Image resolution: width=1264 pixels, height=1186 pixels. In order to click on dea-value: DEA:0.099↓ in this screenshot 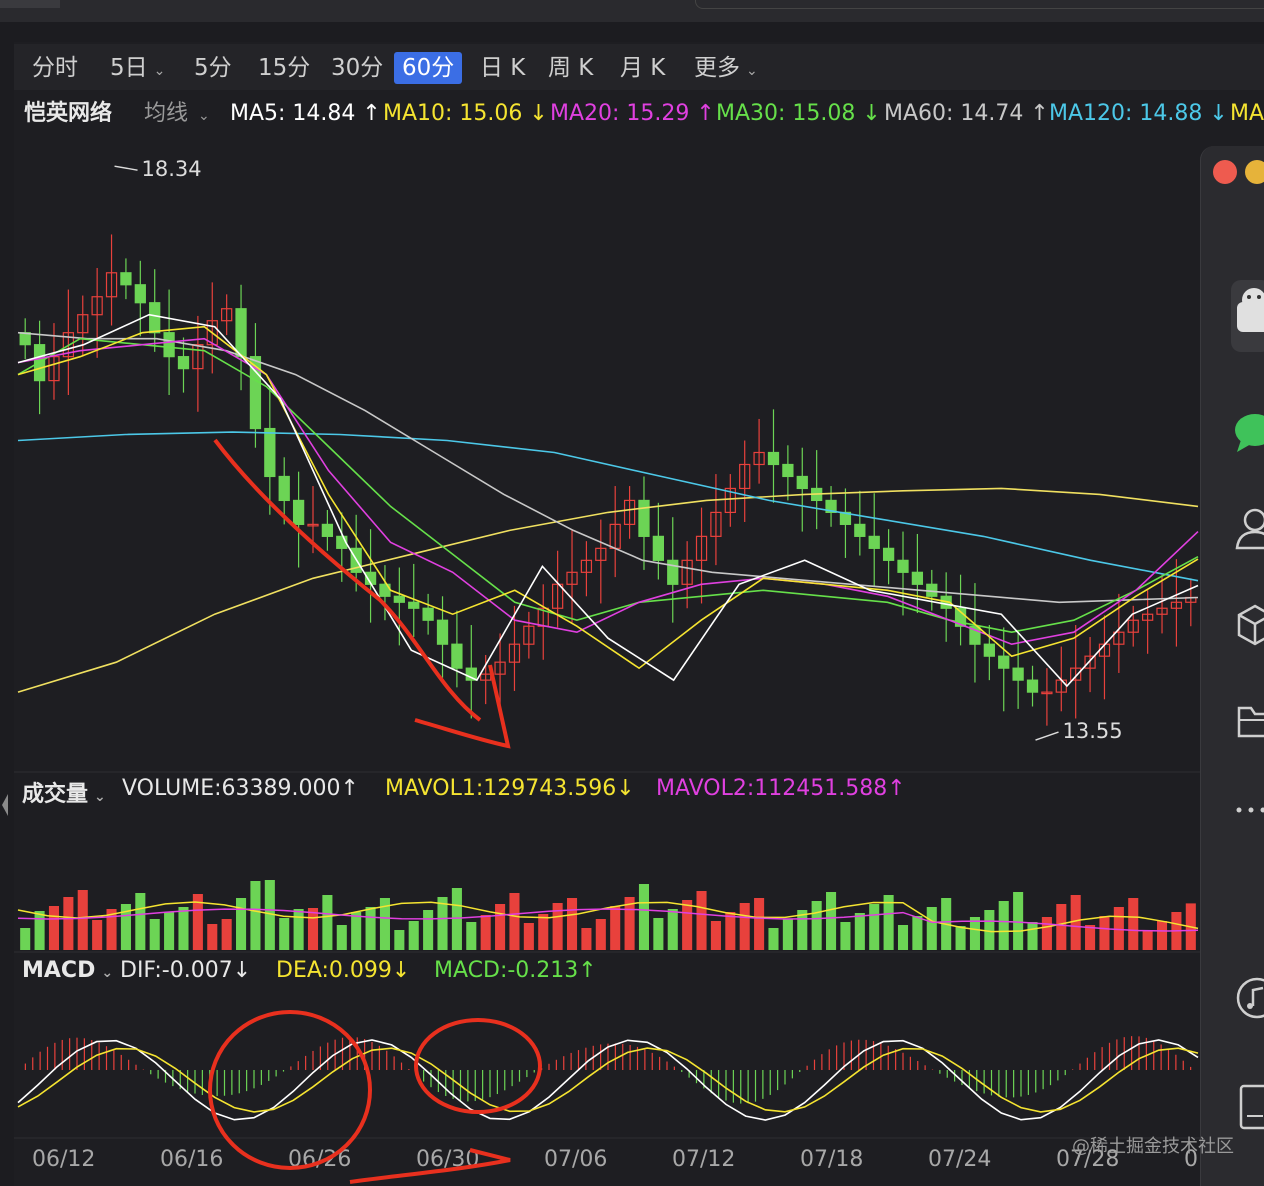, I will do `click(343, 970)`.